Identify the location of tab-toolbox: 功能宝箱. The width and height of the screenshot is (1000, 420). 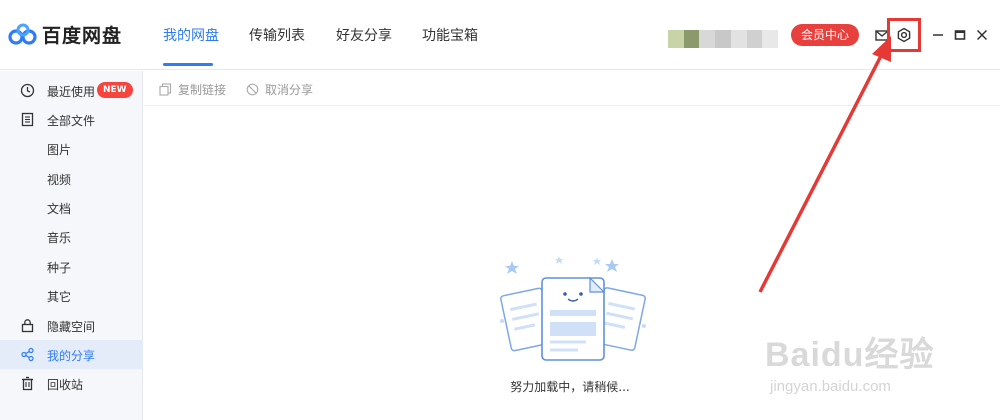
(450, 35).